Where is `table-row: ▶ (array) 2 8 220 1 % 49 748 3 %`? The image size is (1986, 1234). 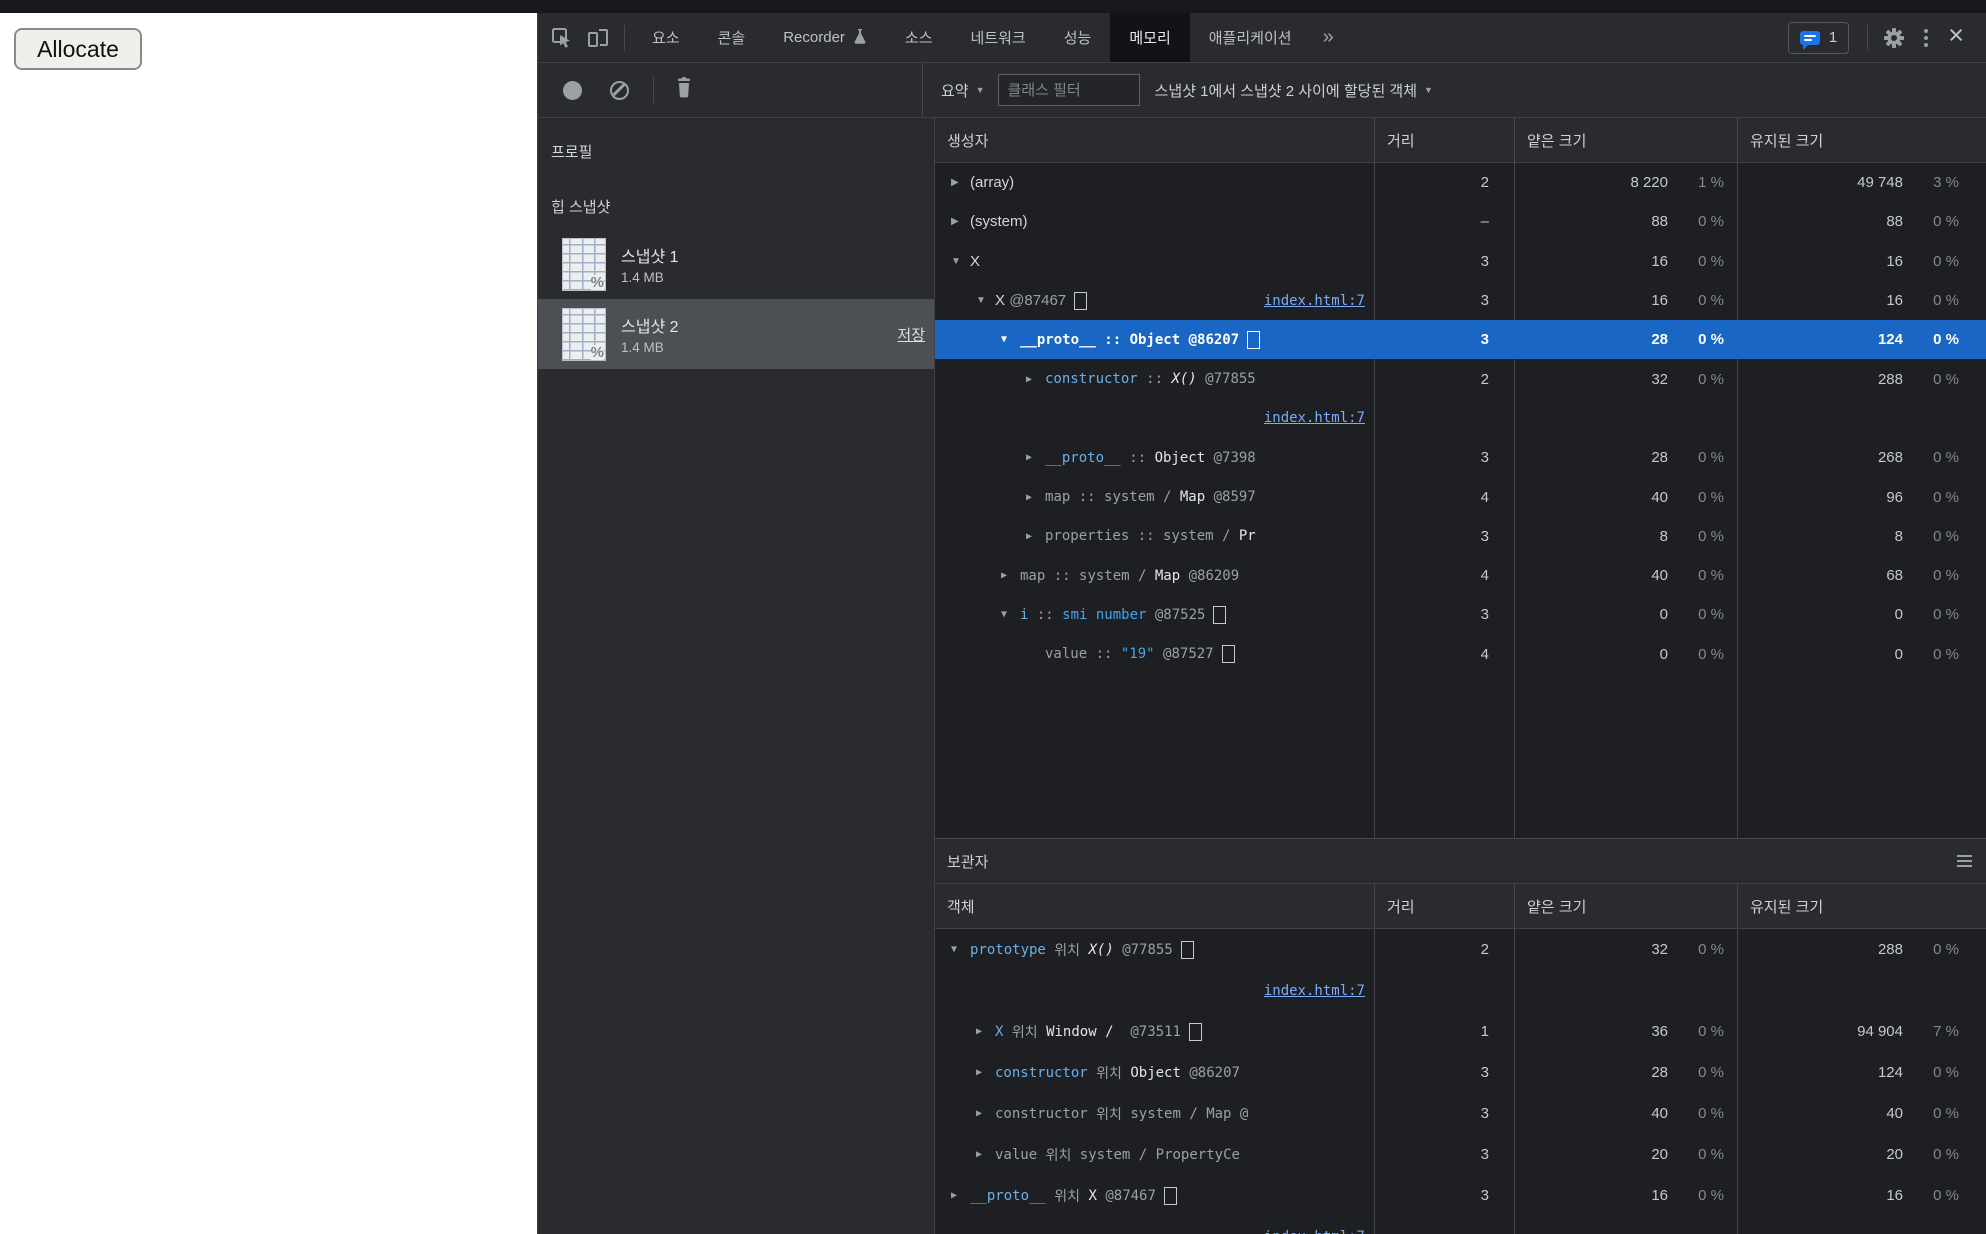
table-row: ▶ (array) 2 8 220 1 % 49 748 3 % is located at coordinates (1460, 182).